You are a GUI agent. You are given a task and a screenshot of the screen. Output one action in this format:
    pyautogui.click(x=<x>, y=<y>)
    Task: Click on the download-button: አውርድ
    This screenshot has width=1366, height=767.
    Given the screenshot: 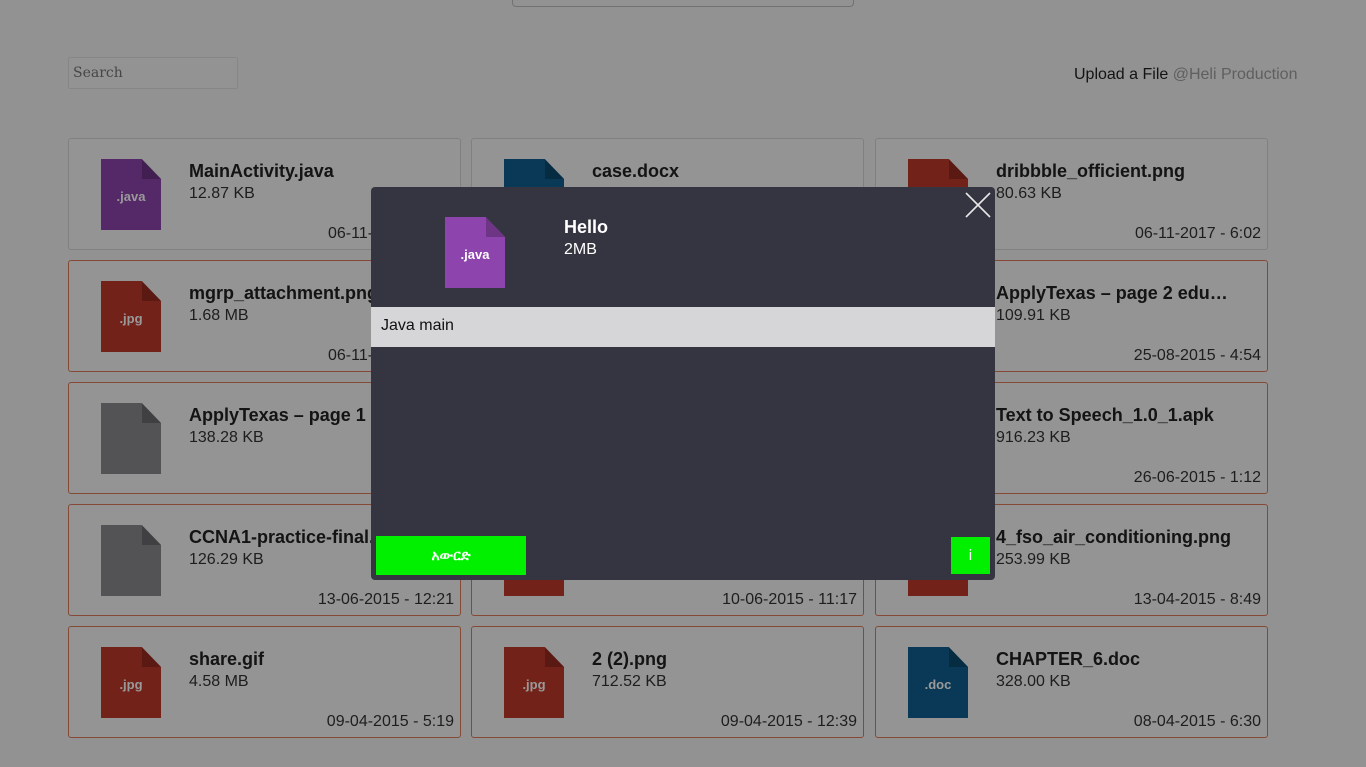 What is the action you would take?
    pyautogui.click(x=451, y=555)
    